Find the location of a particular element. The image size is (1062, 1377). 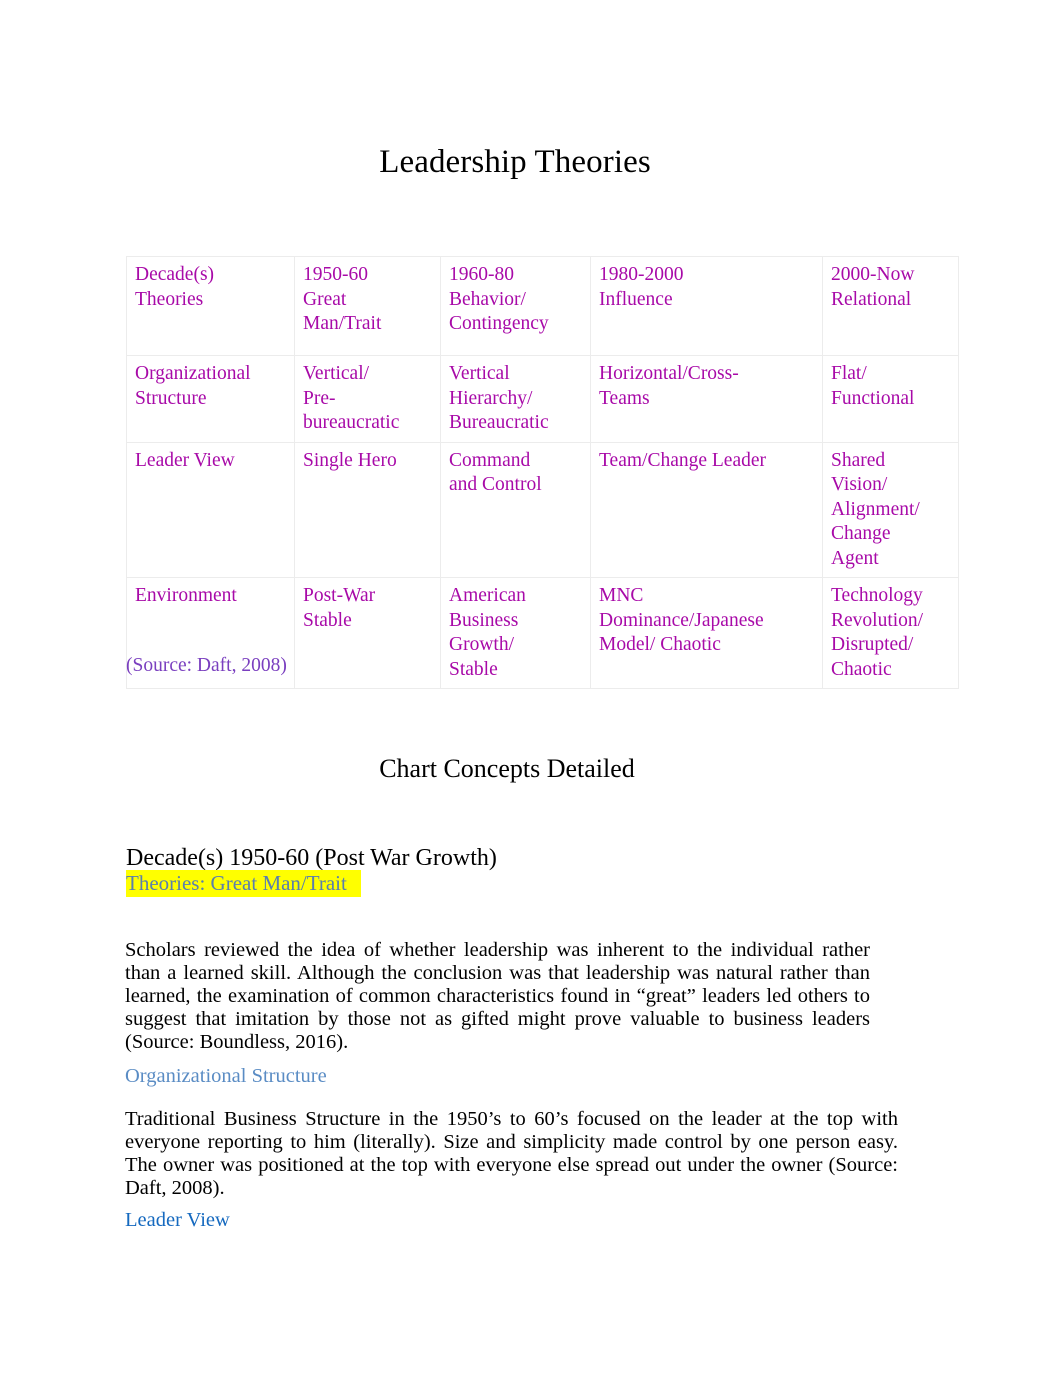

cell-text: Vertical Hierarchy/ Bureaucratic is located at coordinates (499, 398).